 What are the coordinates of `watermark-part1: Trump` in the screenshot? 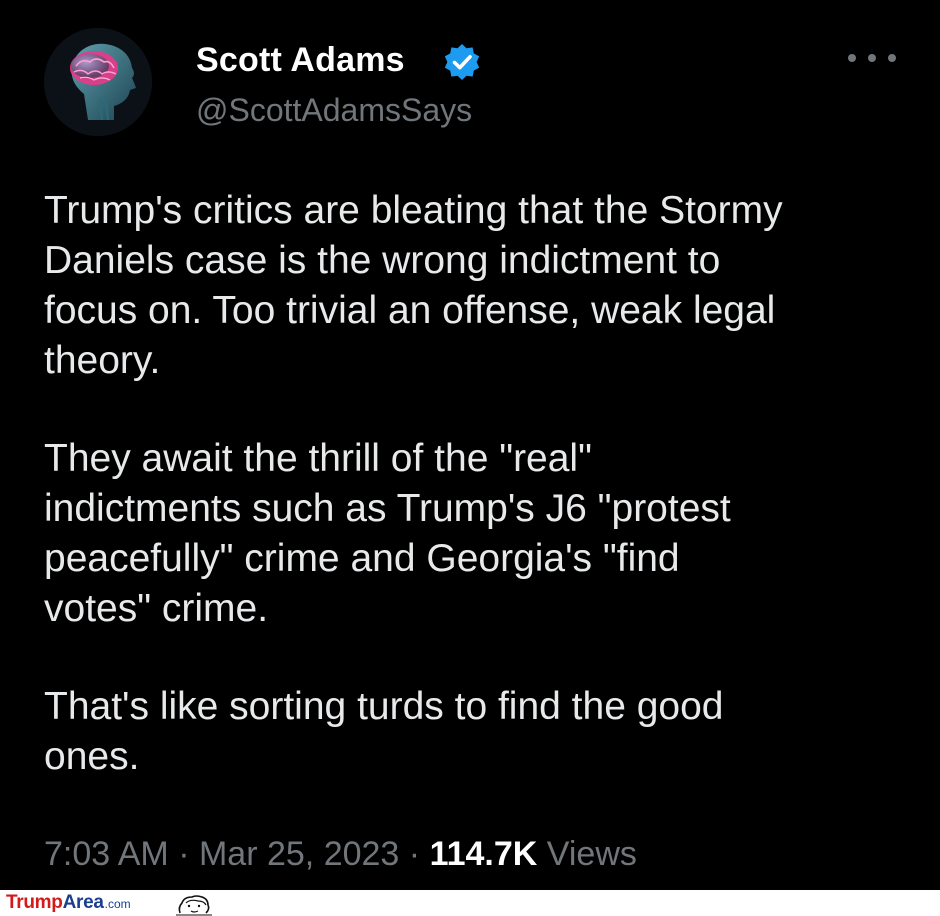 It's located at (34, 902).